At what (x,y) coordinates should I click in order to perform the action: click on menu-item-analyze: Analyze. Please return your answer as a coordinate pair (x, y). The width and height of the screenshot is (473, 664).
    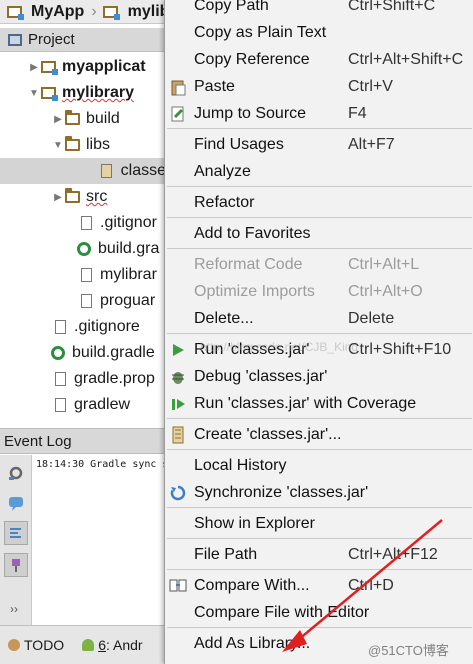
    Looking at the image, I should click on (319, 171).